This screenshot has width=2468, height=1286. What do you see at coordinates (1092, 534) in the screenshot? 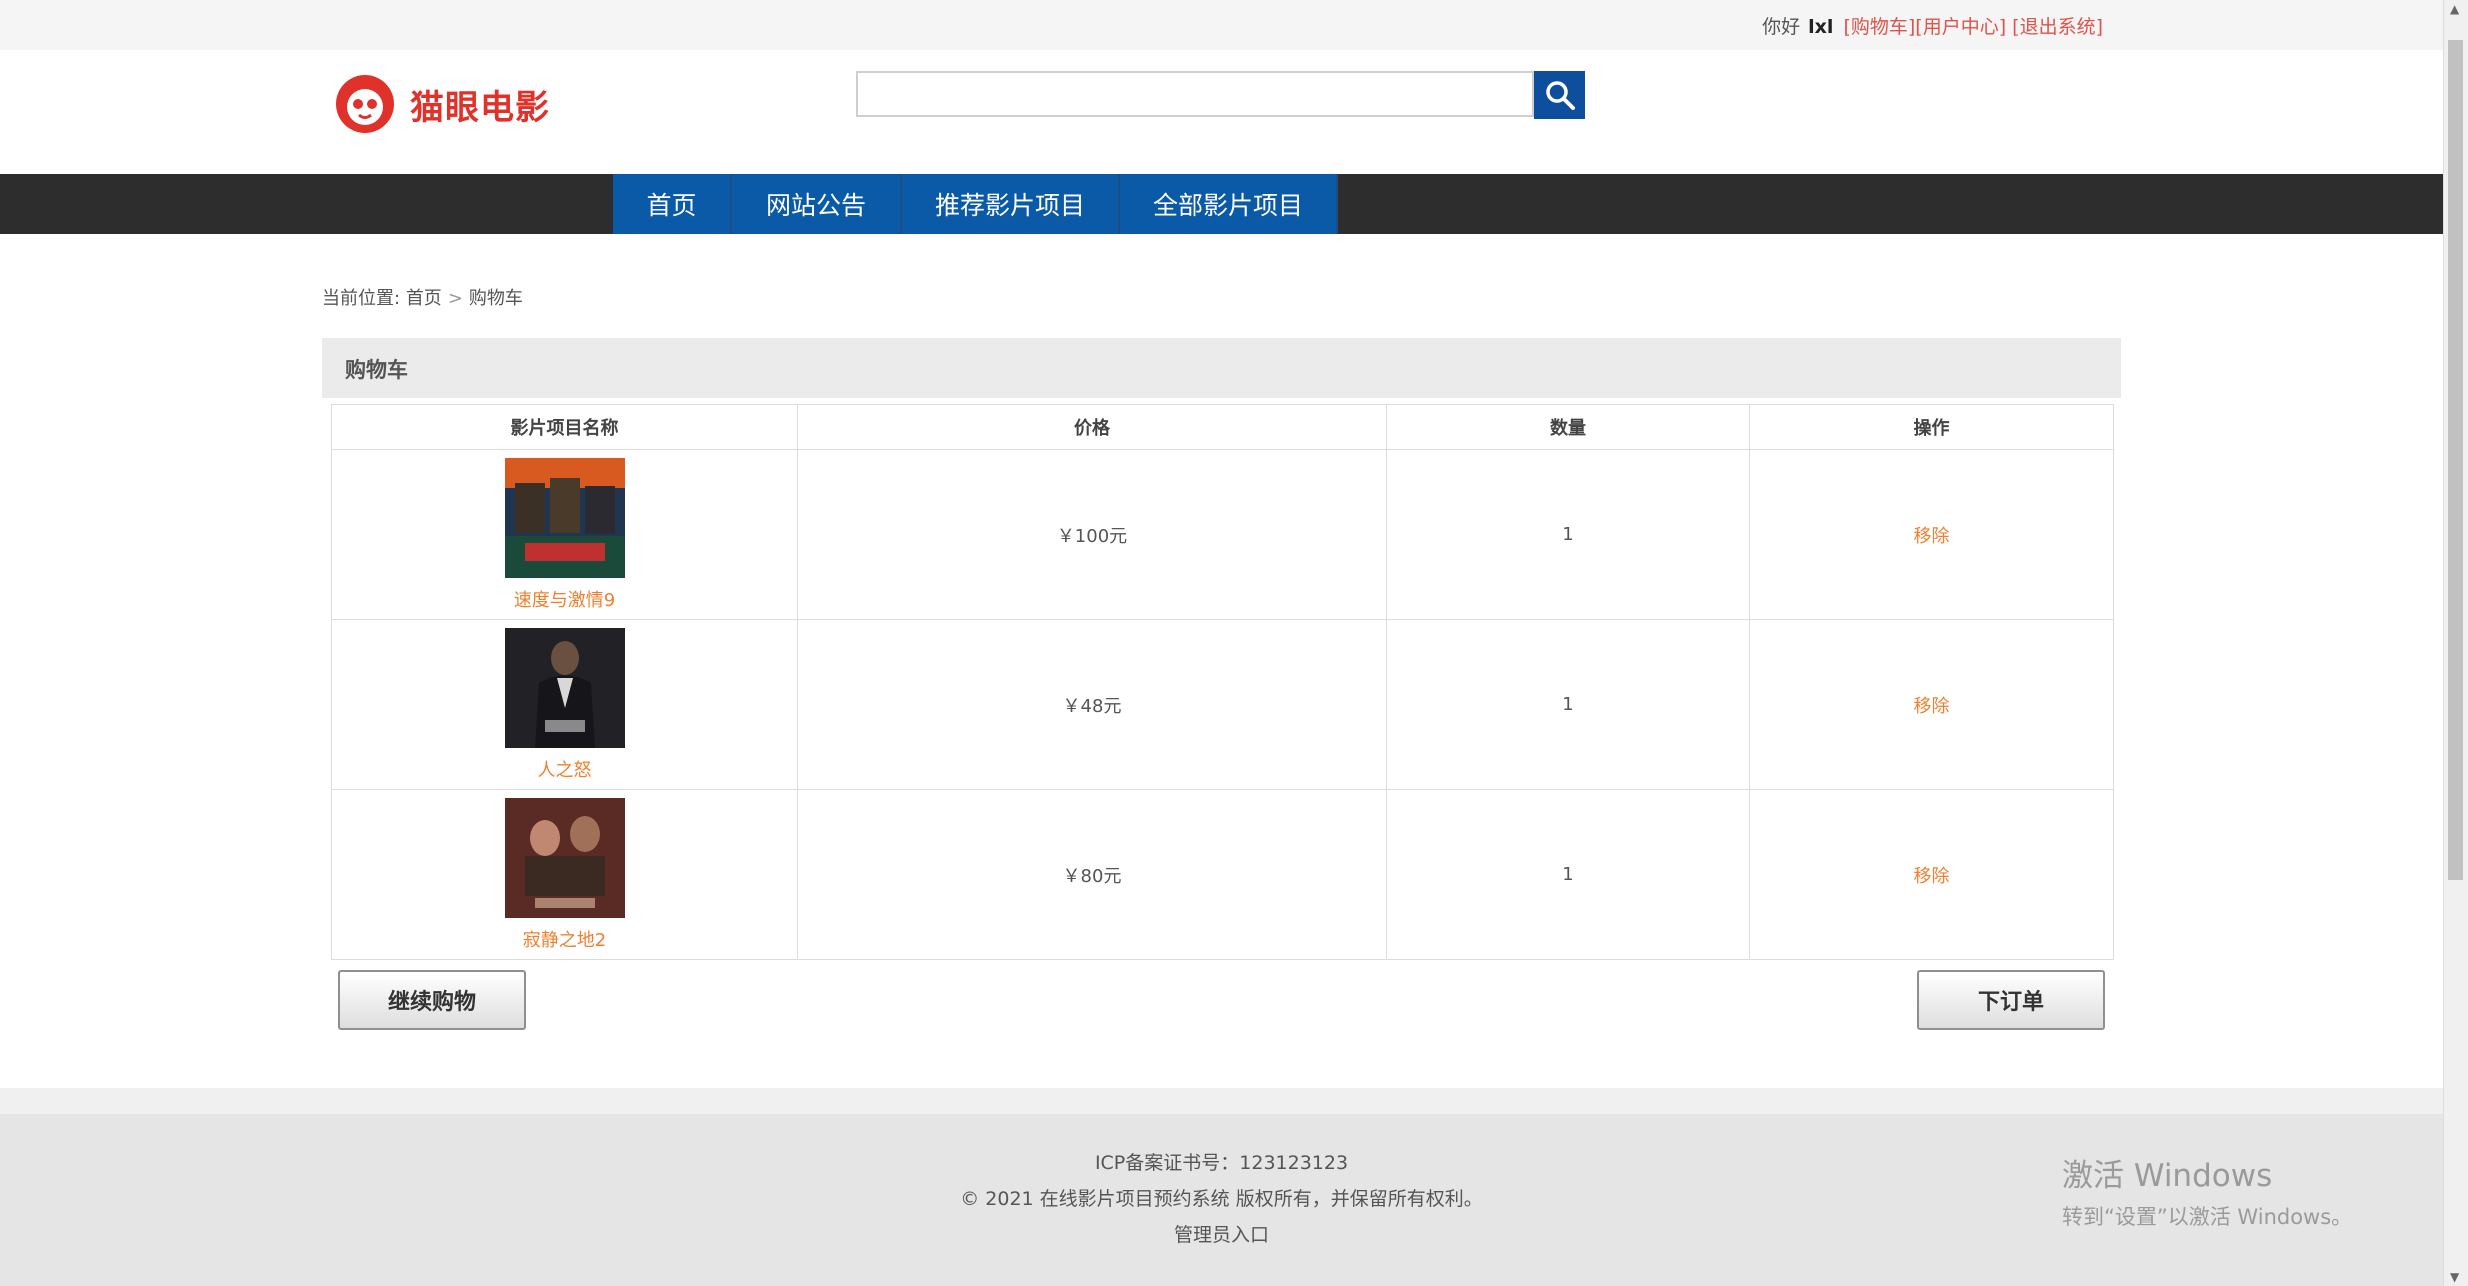
I see `price-cell: ￥100元` at bounding box center [1092, 534].